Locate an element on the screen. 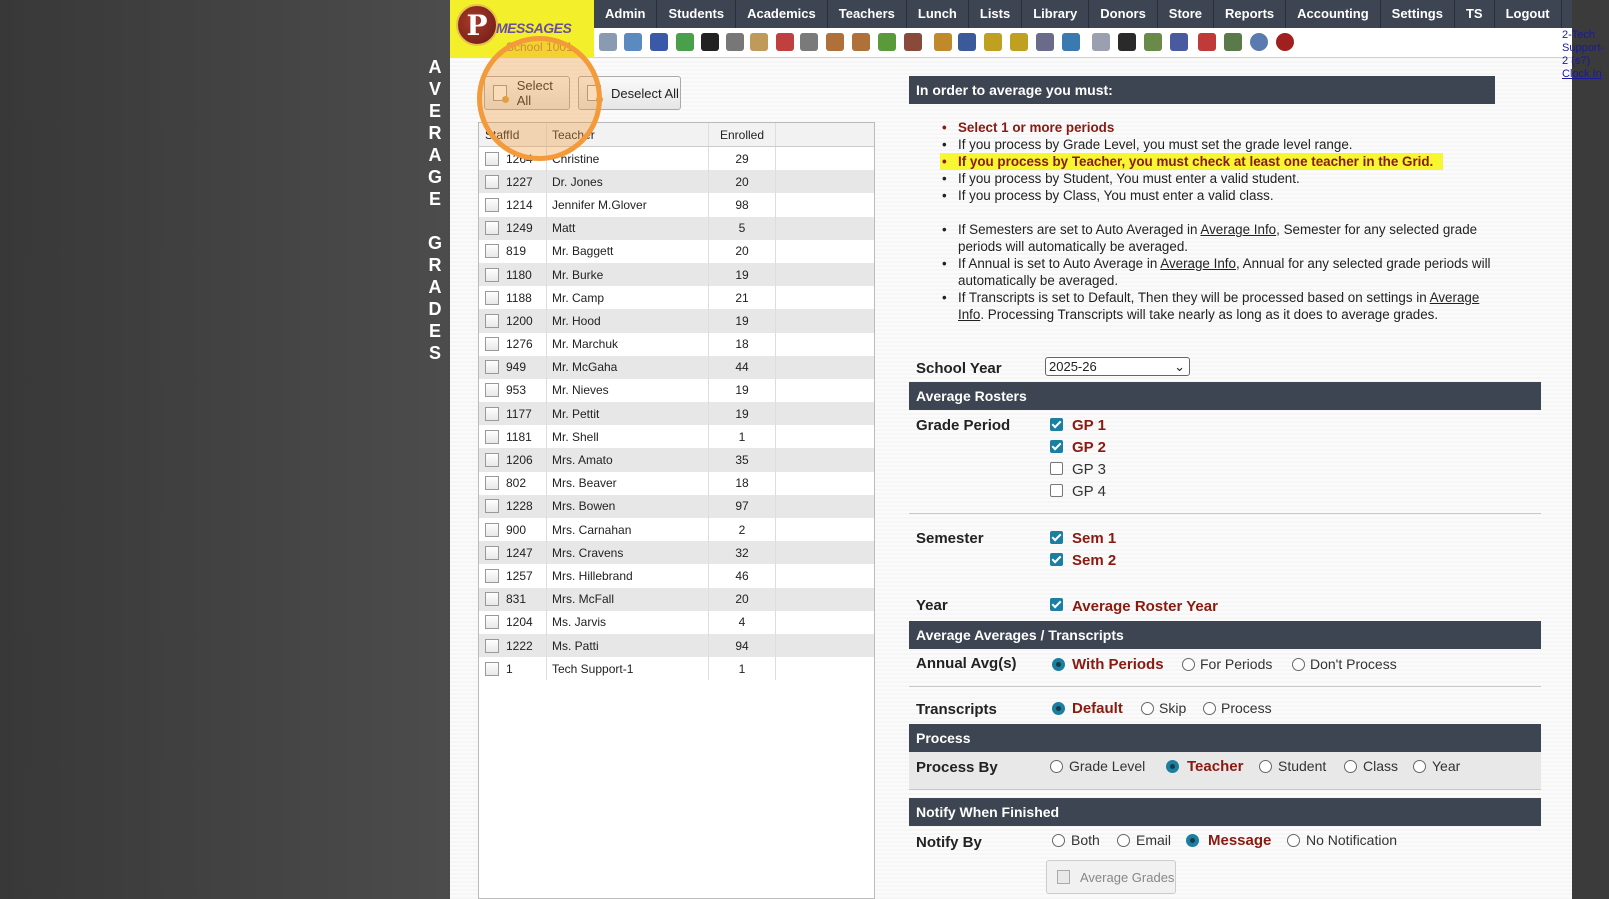 The width and height of the screenshot is (1609, 899). table-row: 1177 Mr. Pettit 19 is located at coordinates (676, 414).